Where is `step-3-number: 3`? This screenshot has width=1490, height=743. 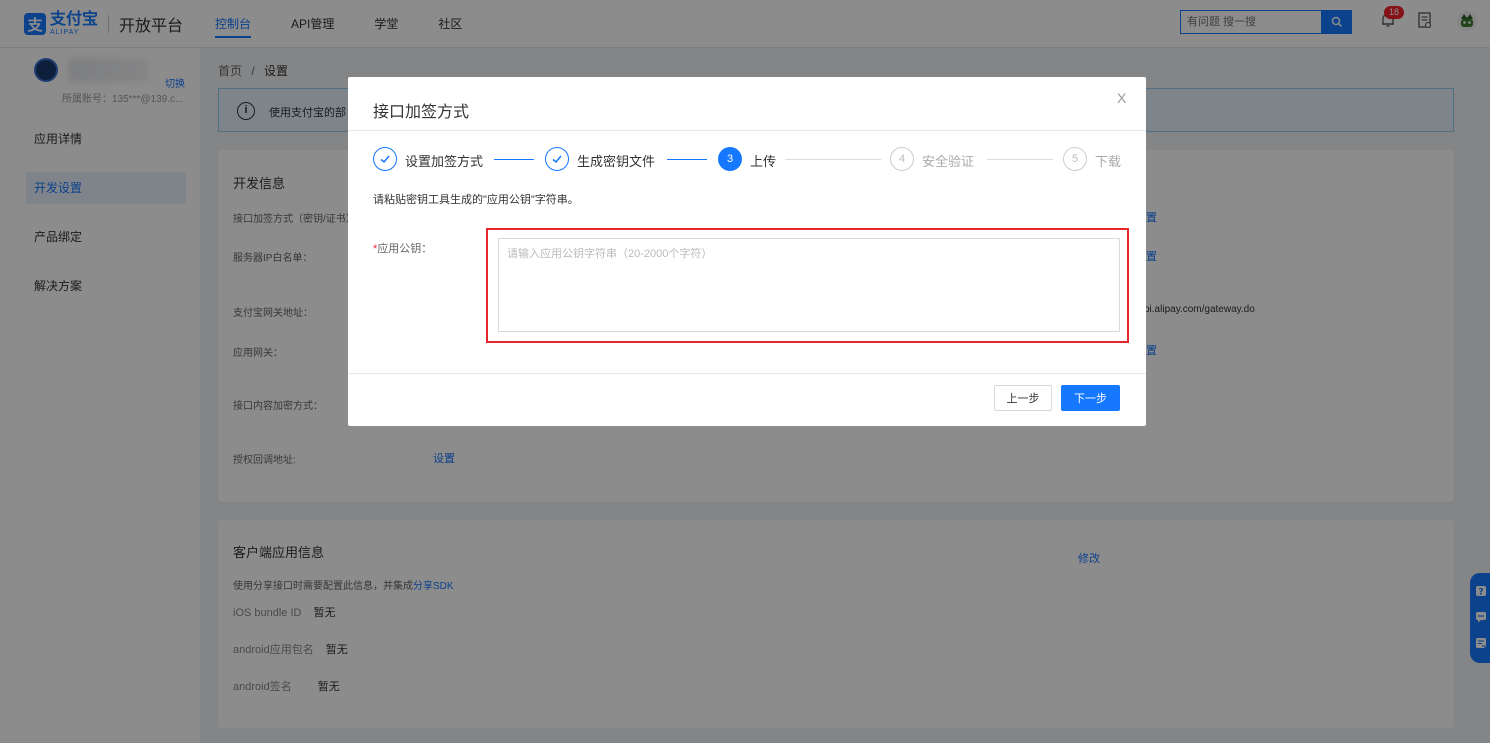
step-3-number: 3 is located at coordinates (730, 159).